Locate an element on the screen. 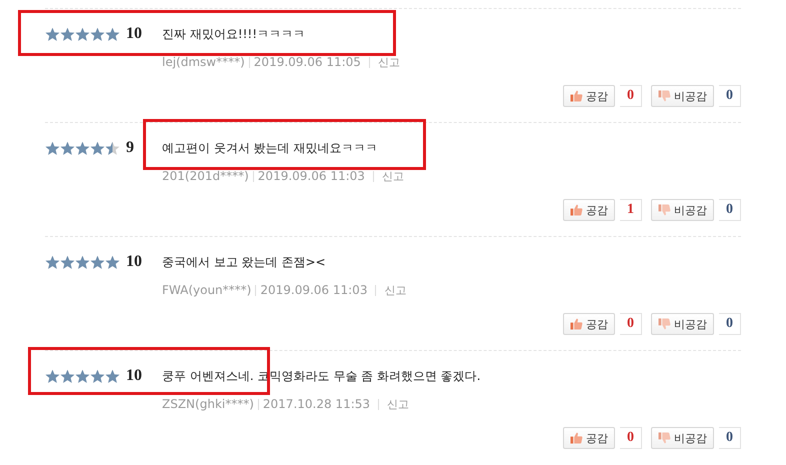 The height and width of the screenshot is (465, 786). author-name: FWA(youn****) is located at coordinates (207, 290).